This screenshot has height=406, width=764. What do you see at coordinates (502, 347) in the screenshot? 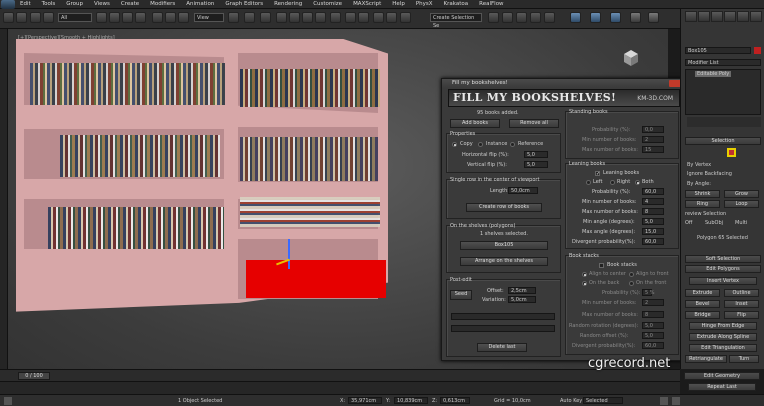
I see `delete-last-button: Delete last` at bounding box center [502, 347].